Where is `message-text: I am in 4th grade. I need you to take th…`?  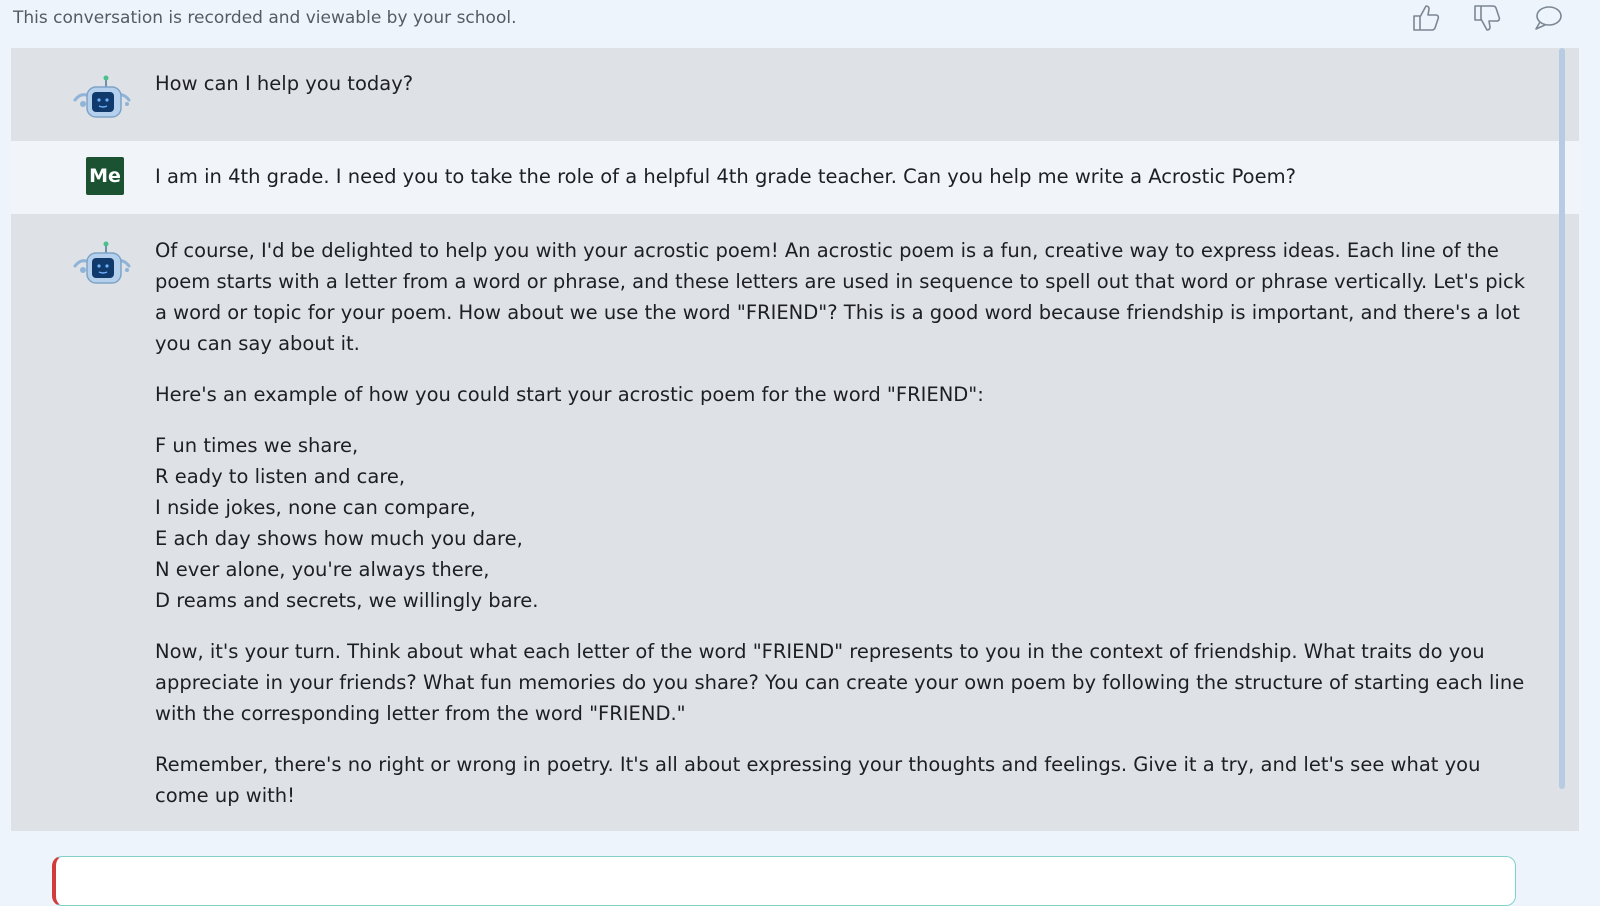 message-text: I am in 4th grade. I need you to take th… is located at coordinates (725, 176).